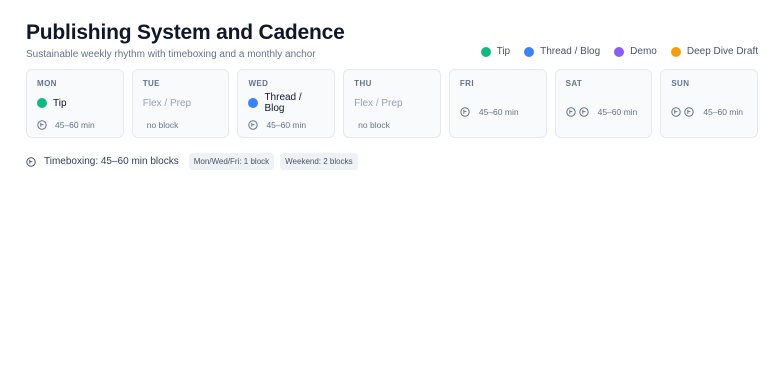 The image size is (784, 392). I want to click on day-activity: Tip, so click(75, 103).